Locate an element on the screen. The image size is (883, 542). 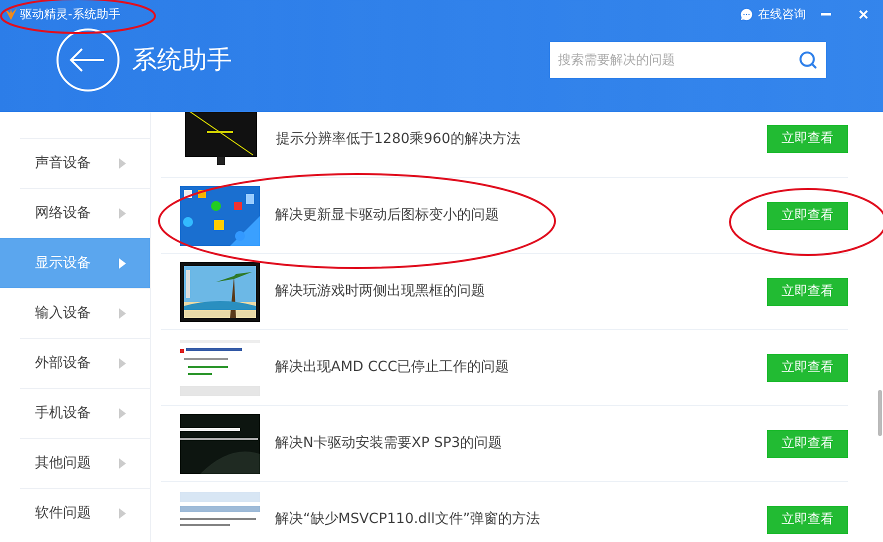
sidebar-item: 其他问题 is located at coordinates (85, 463).